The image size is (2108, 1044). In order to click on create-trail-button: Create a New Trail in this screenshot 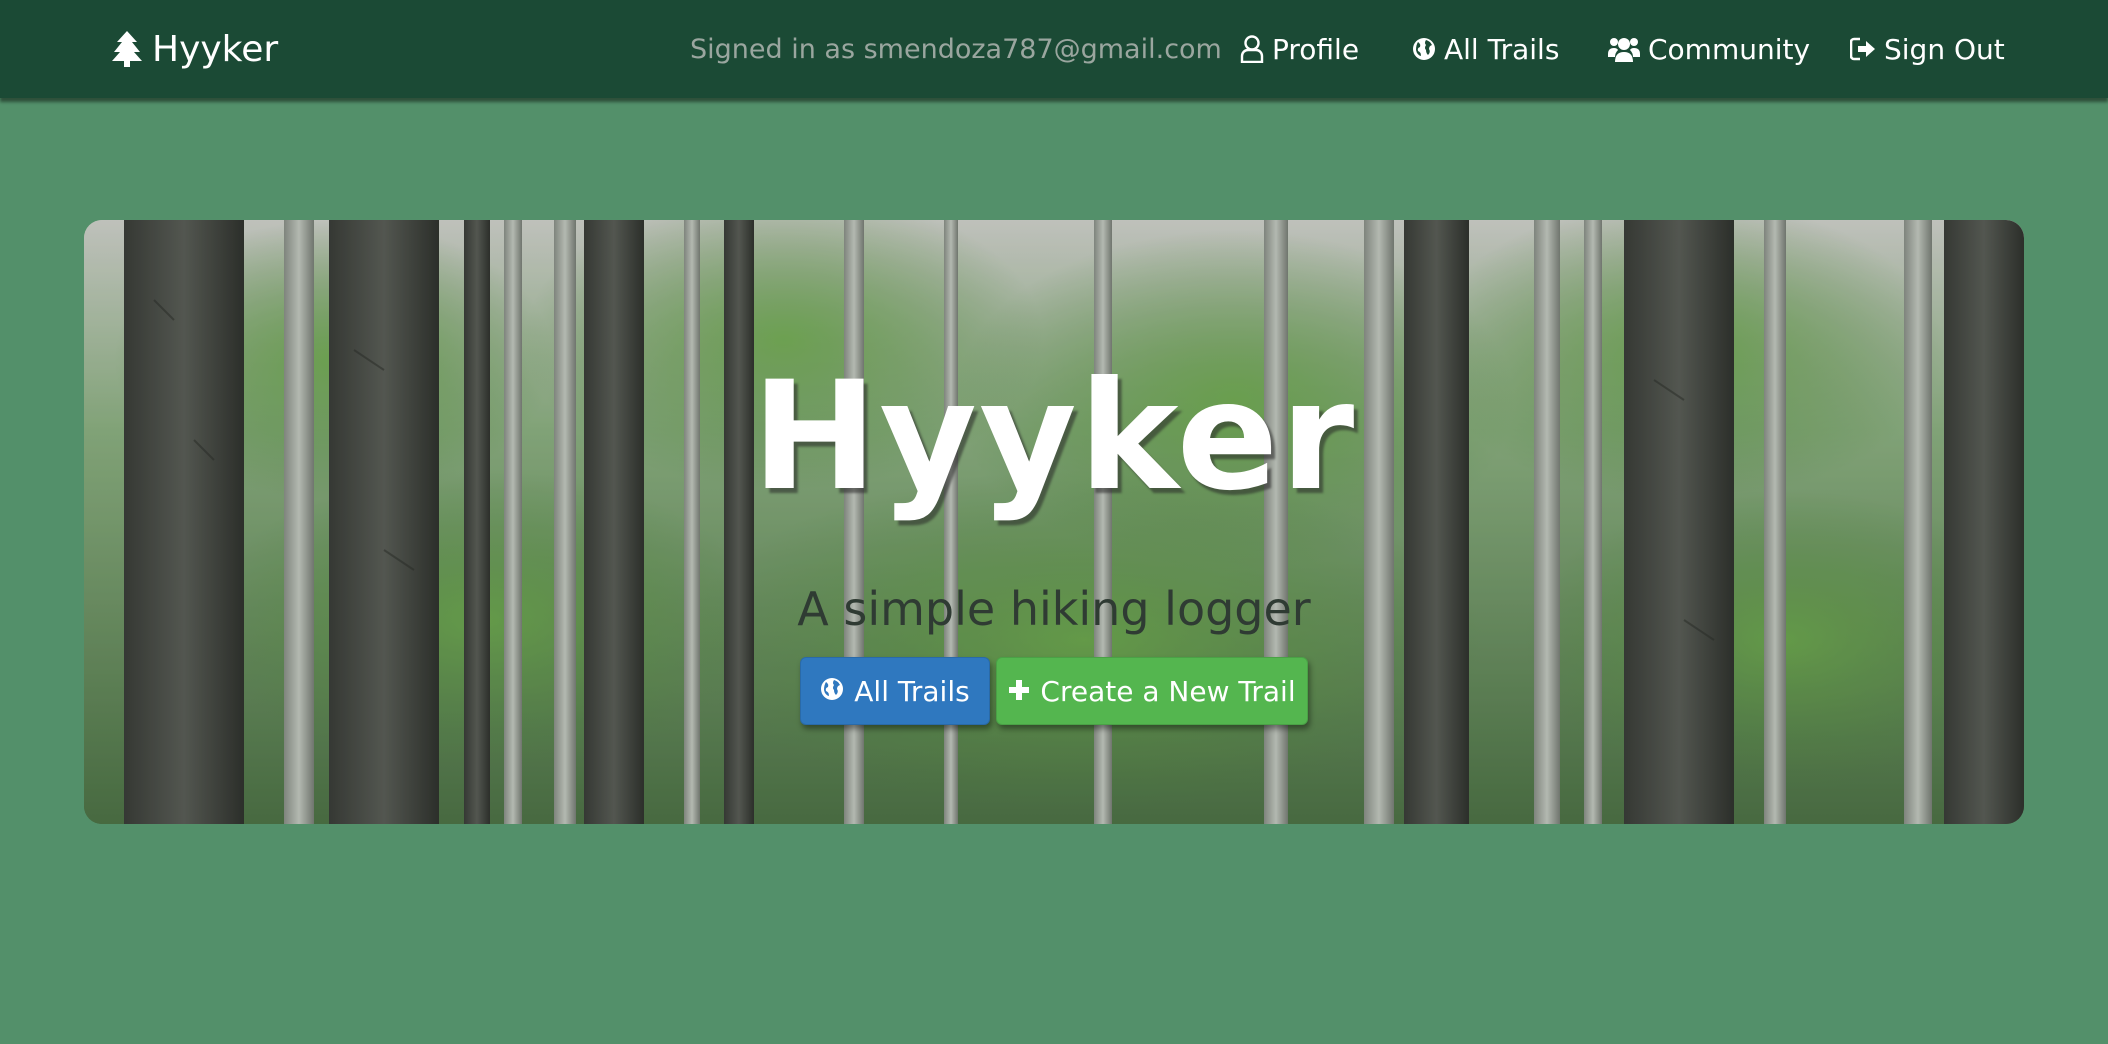, I will do `click(1152, 691)`.